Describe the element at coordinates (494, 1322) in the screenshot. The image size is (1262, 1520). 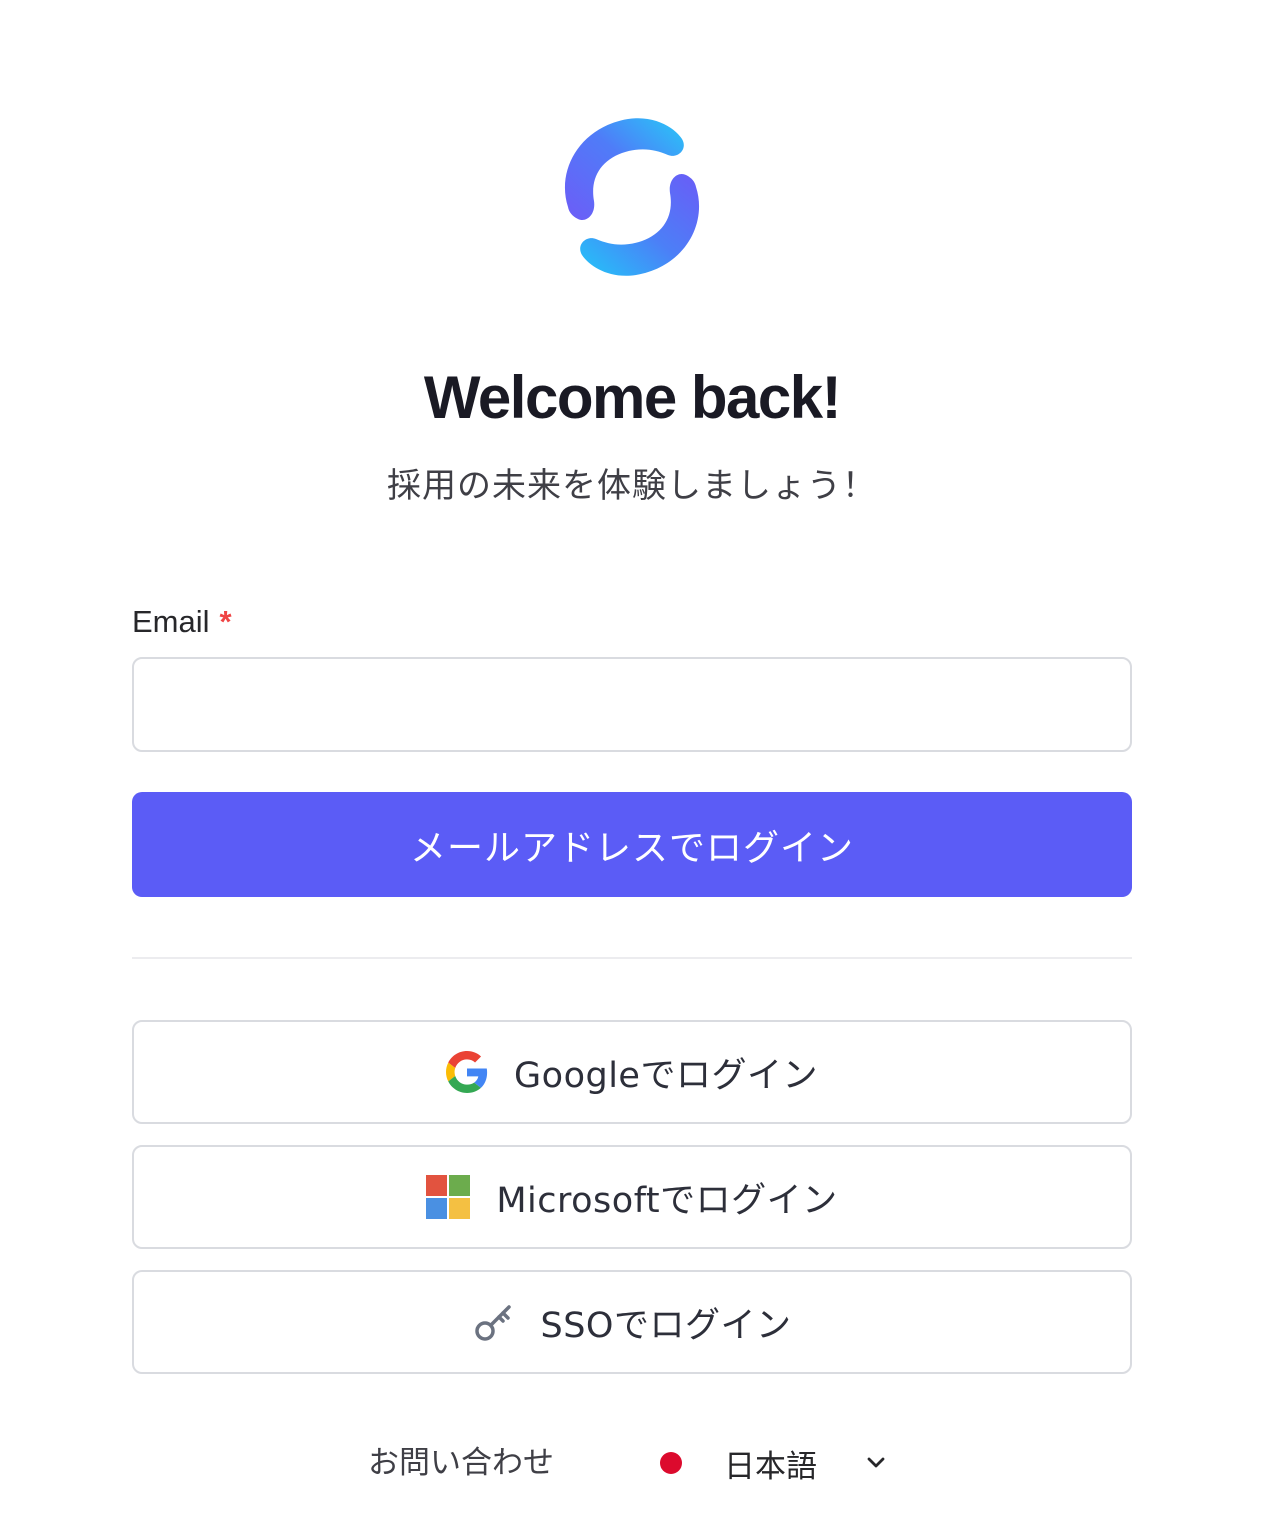
I see `key-icon` at that location.